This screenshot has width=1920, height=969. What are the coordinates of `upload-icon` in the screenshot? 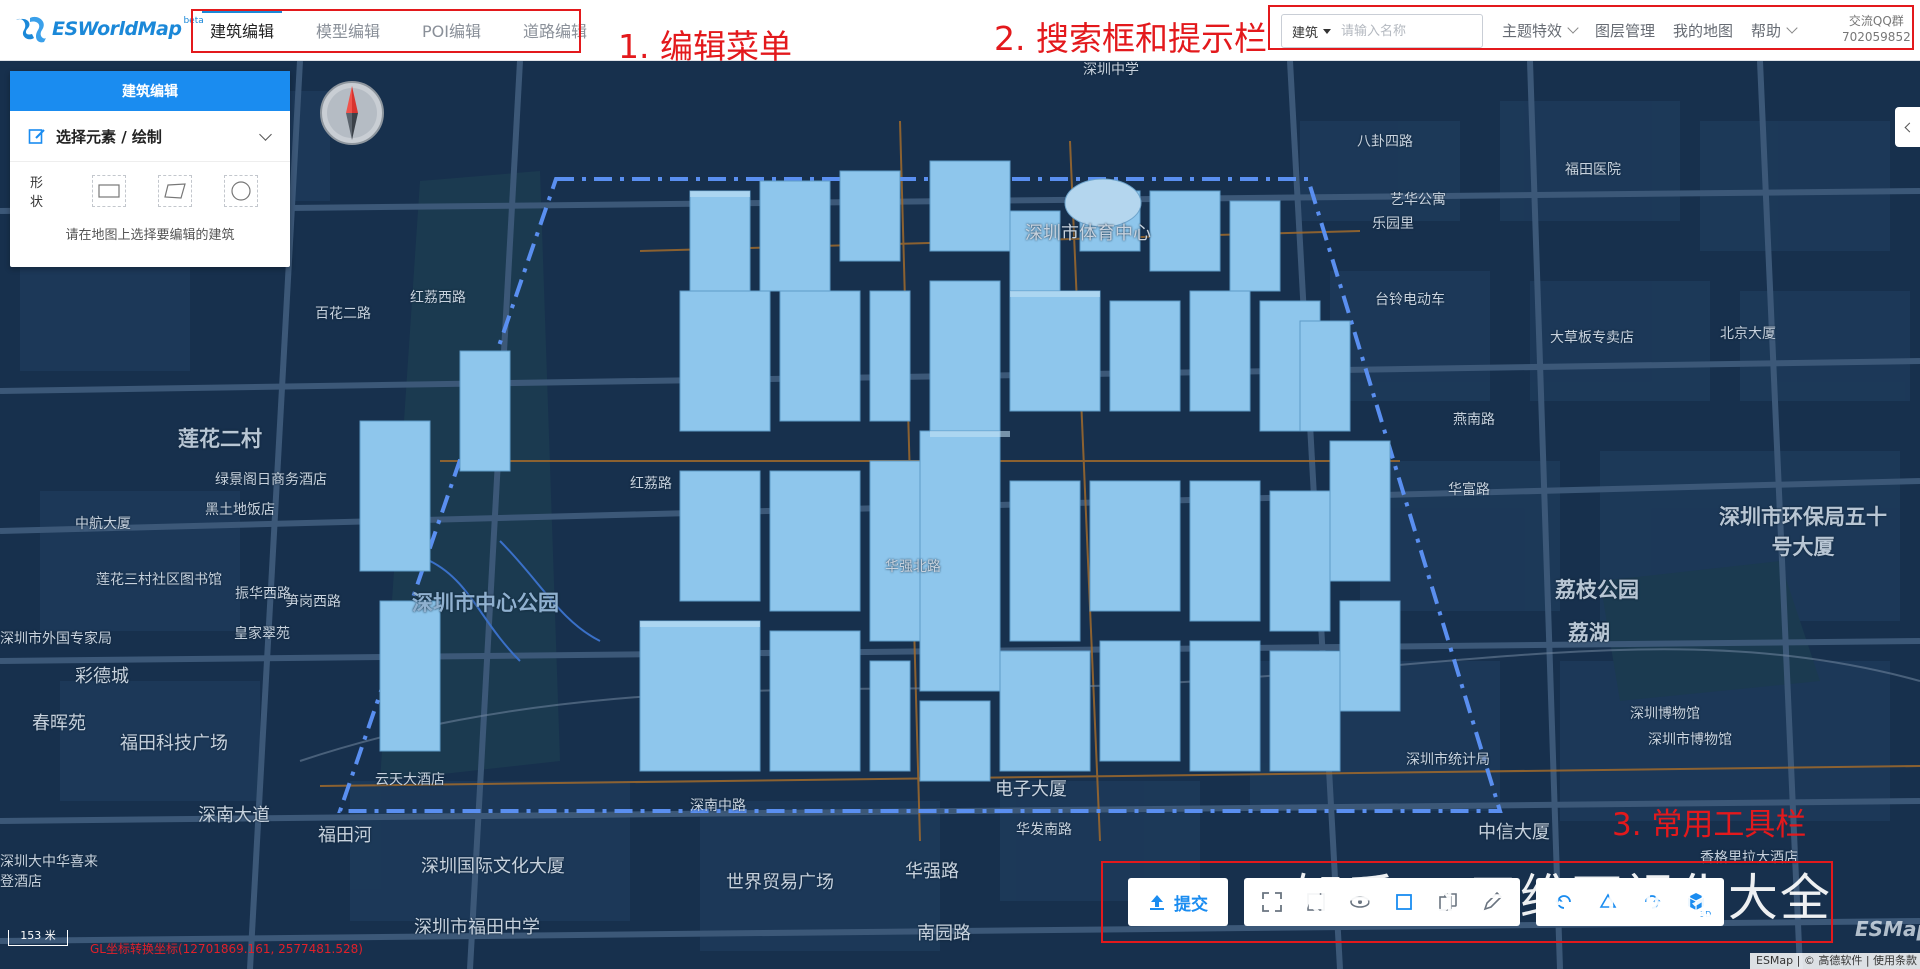 It's located at (1157, 902).